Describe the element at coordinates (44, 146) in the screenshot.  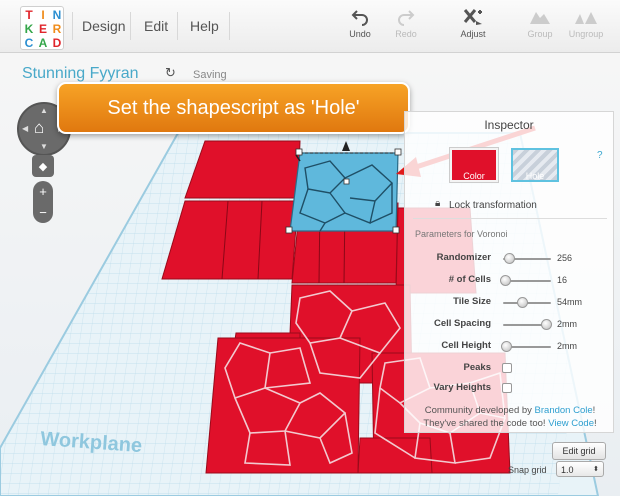
I see `orbit-down-icon: ▼` at that location.